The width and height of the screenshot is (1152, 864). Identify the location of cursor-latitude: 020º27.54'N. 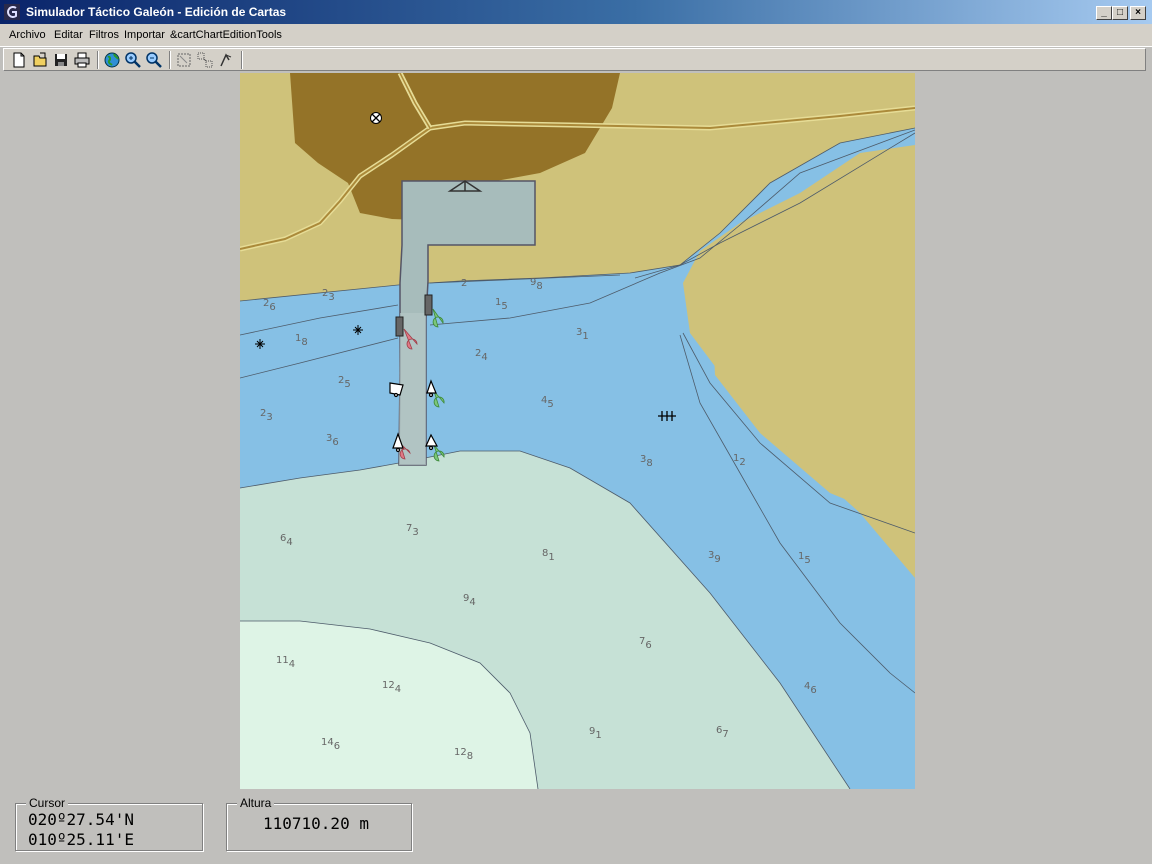
(81, 819).